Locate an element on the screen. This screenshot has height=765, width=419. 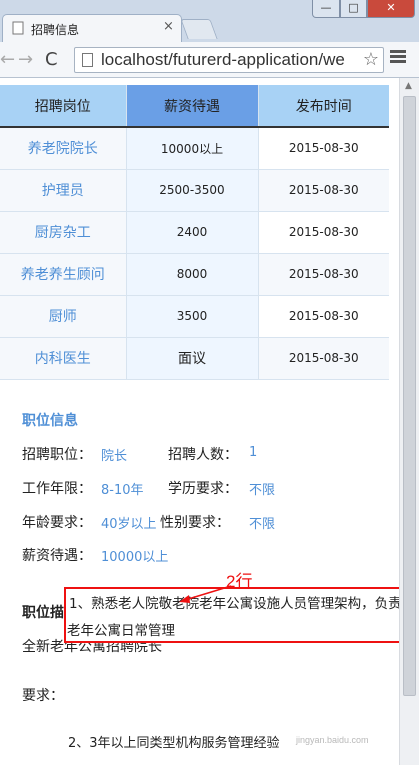
experience-label: 工作年限： is located at coordinates (57, 489).